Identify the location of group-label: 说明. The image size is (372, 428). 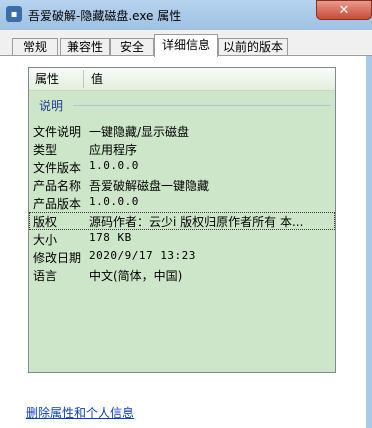
(51, 106).